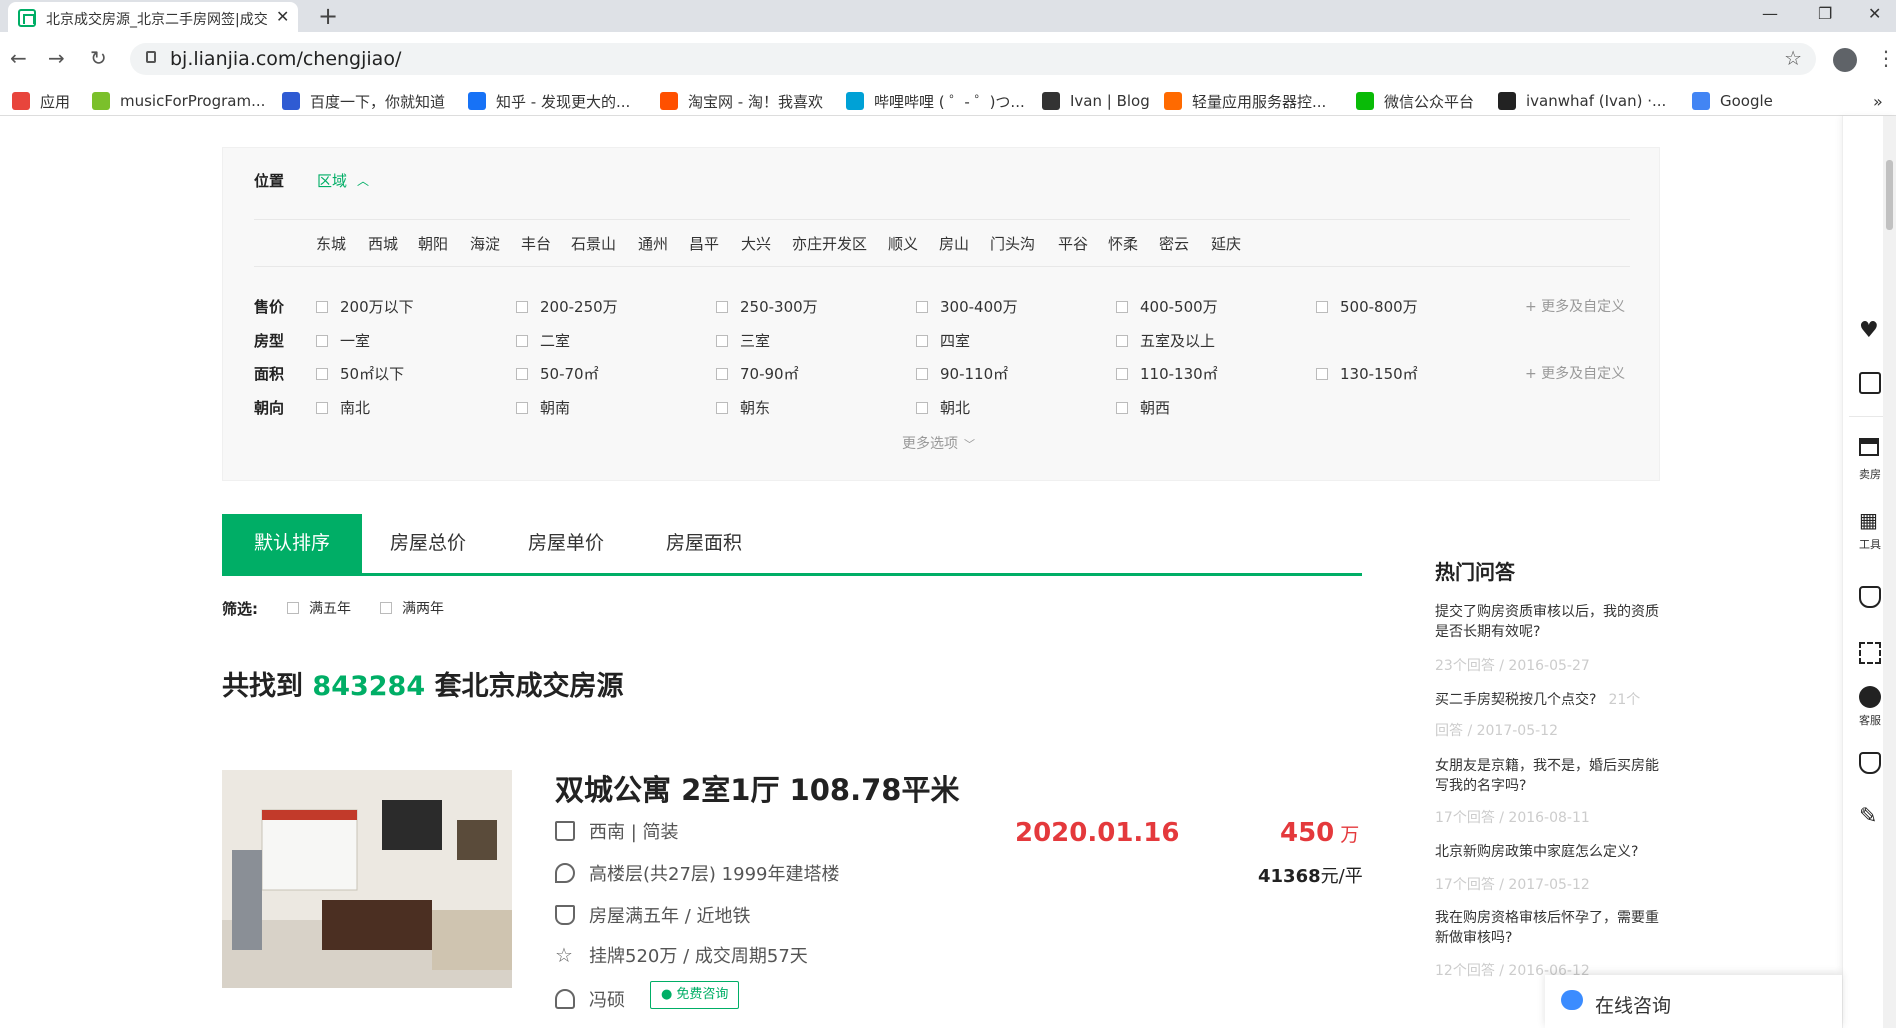 The width and height of the screenshot is (1896, 1028). I want to click on scrollbar-thumb, so click(1889, 195).